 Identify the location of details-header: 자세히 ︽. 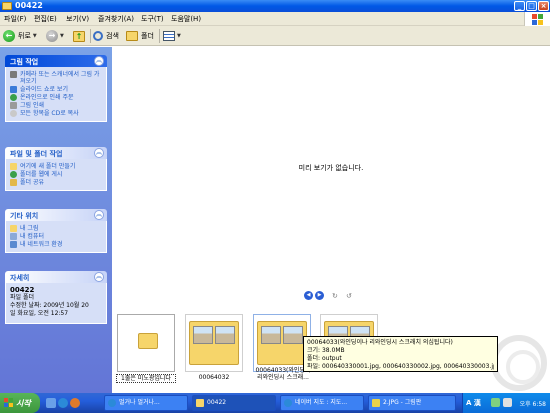
(56, 277).